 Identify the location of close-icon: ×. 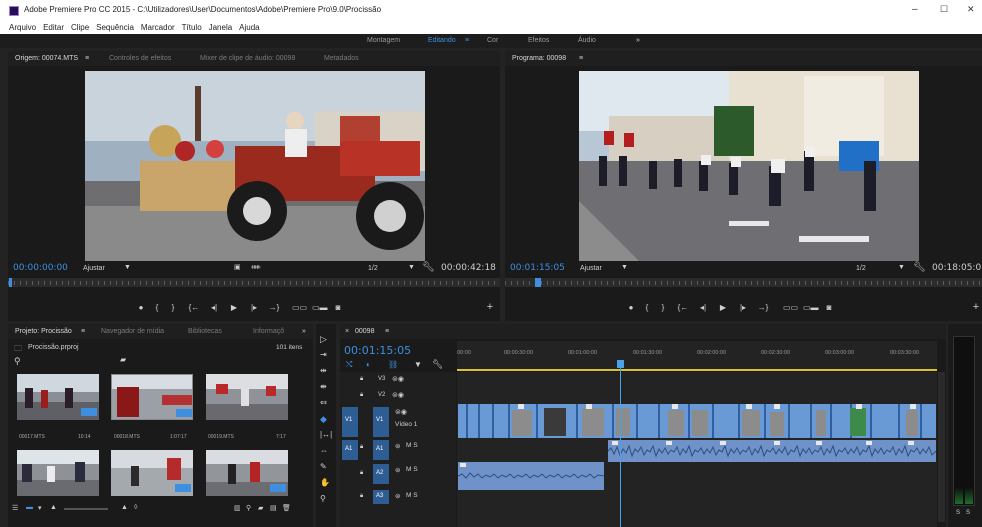
(347, 331).